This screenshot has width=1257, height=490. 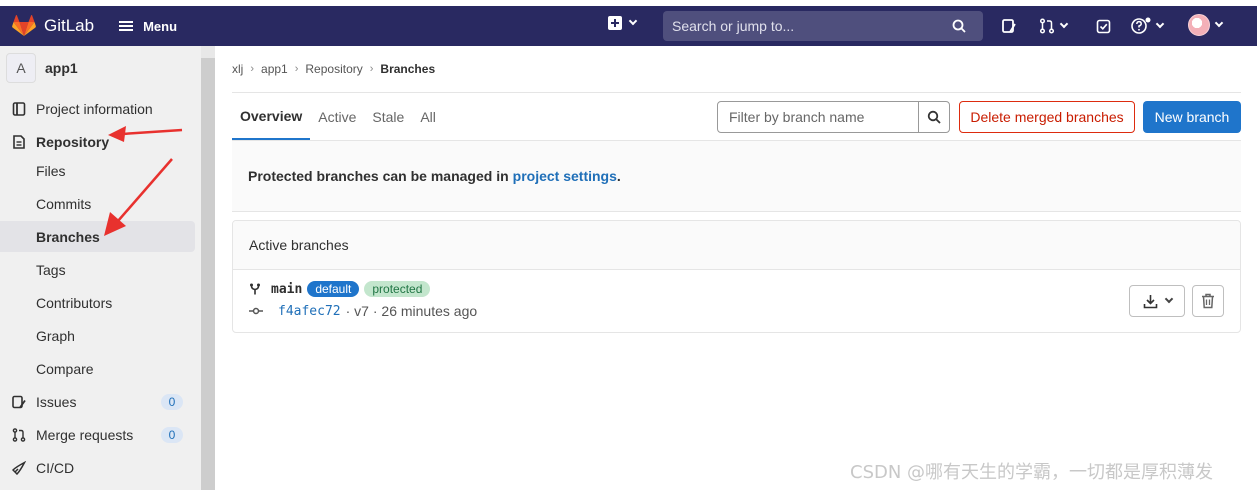 I want to click on todo-checkbox-icon, so click(x=1103, y=26).